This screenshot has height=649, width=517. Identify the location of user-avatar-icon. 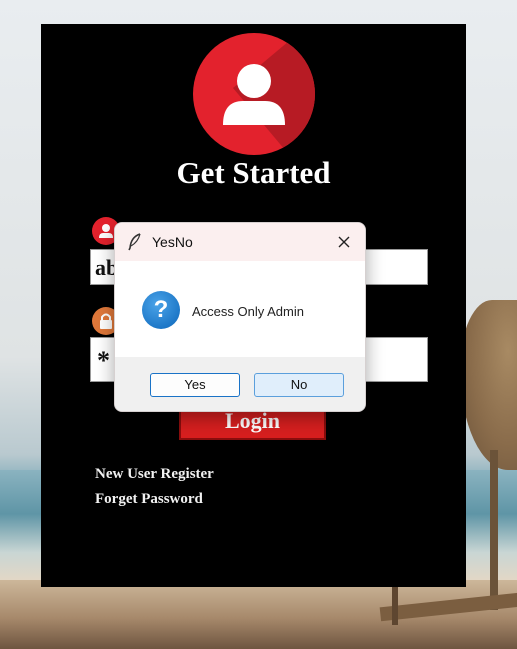
(254, 94).